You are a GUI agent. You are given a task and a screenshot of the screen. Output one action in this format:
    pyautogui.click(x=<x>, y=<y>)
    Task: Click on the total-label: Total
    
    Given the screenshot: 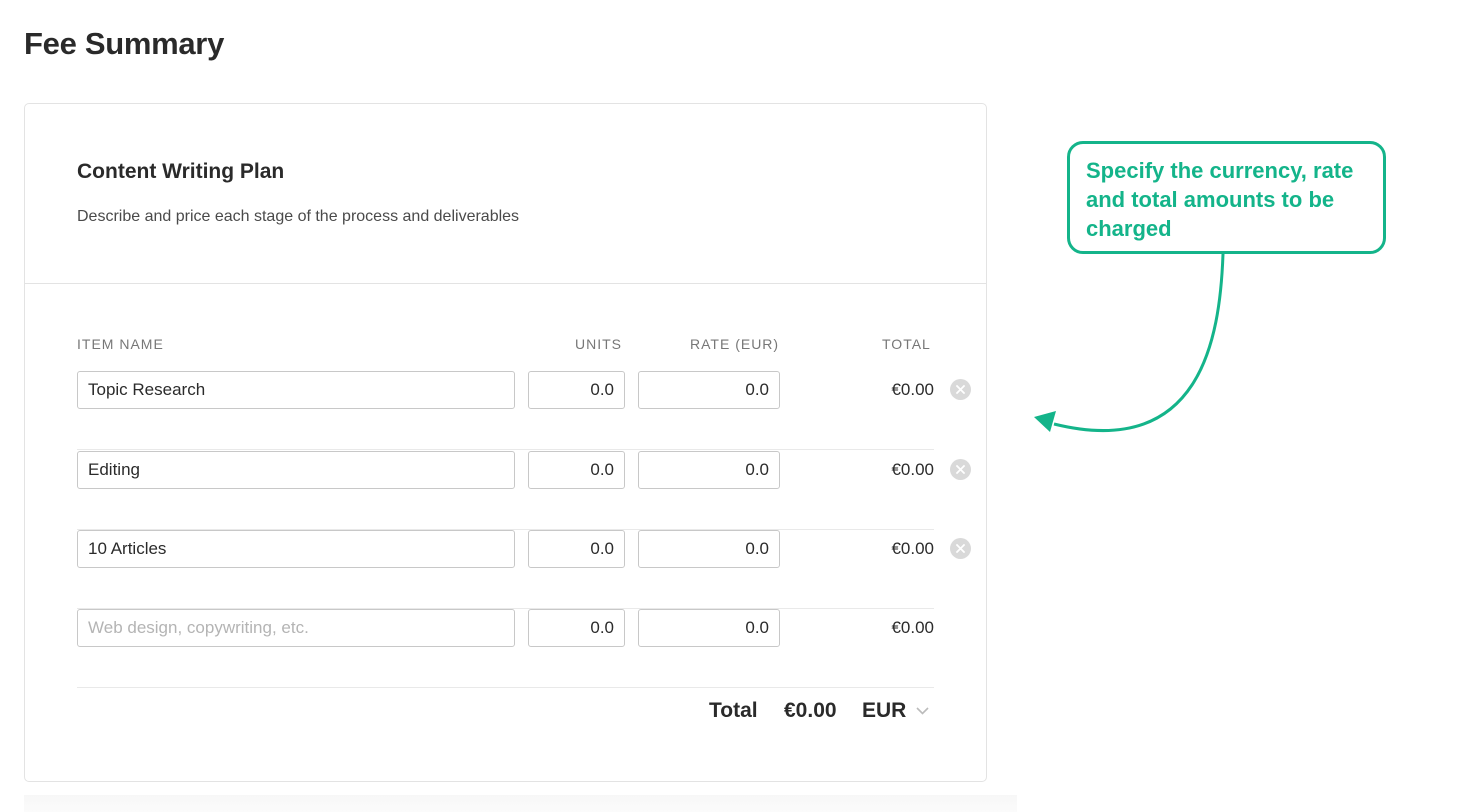 What is the action you would take?
    pyautogui.click(x=733, y=710)
    